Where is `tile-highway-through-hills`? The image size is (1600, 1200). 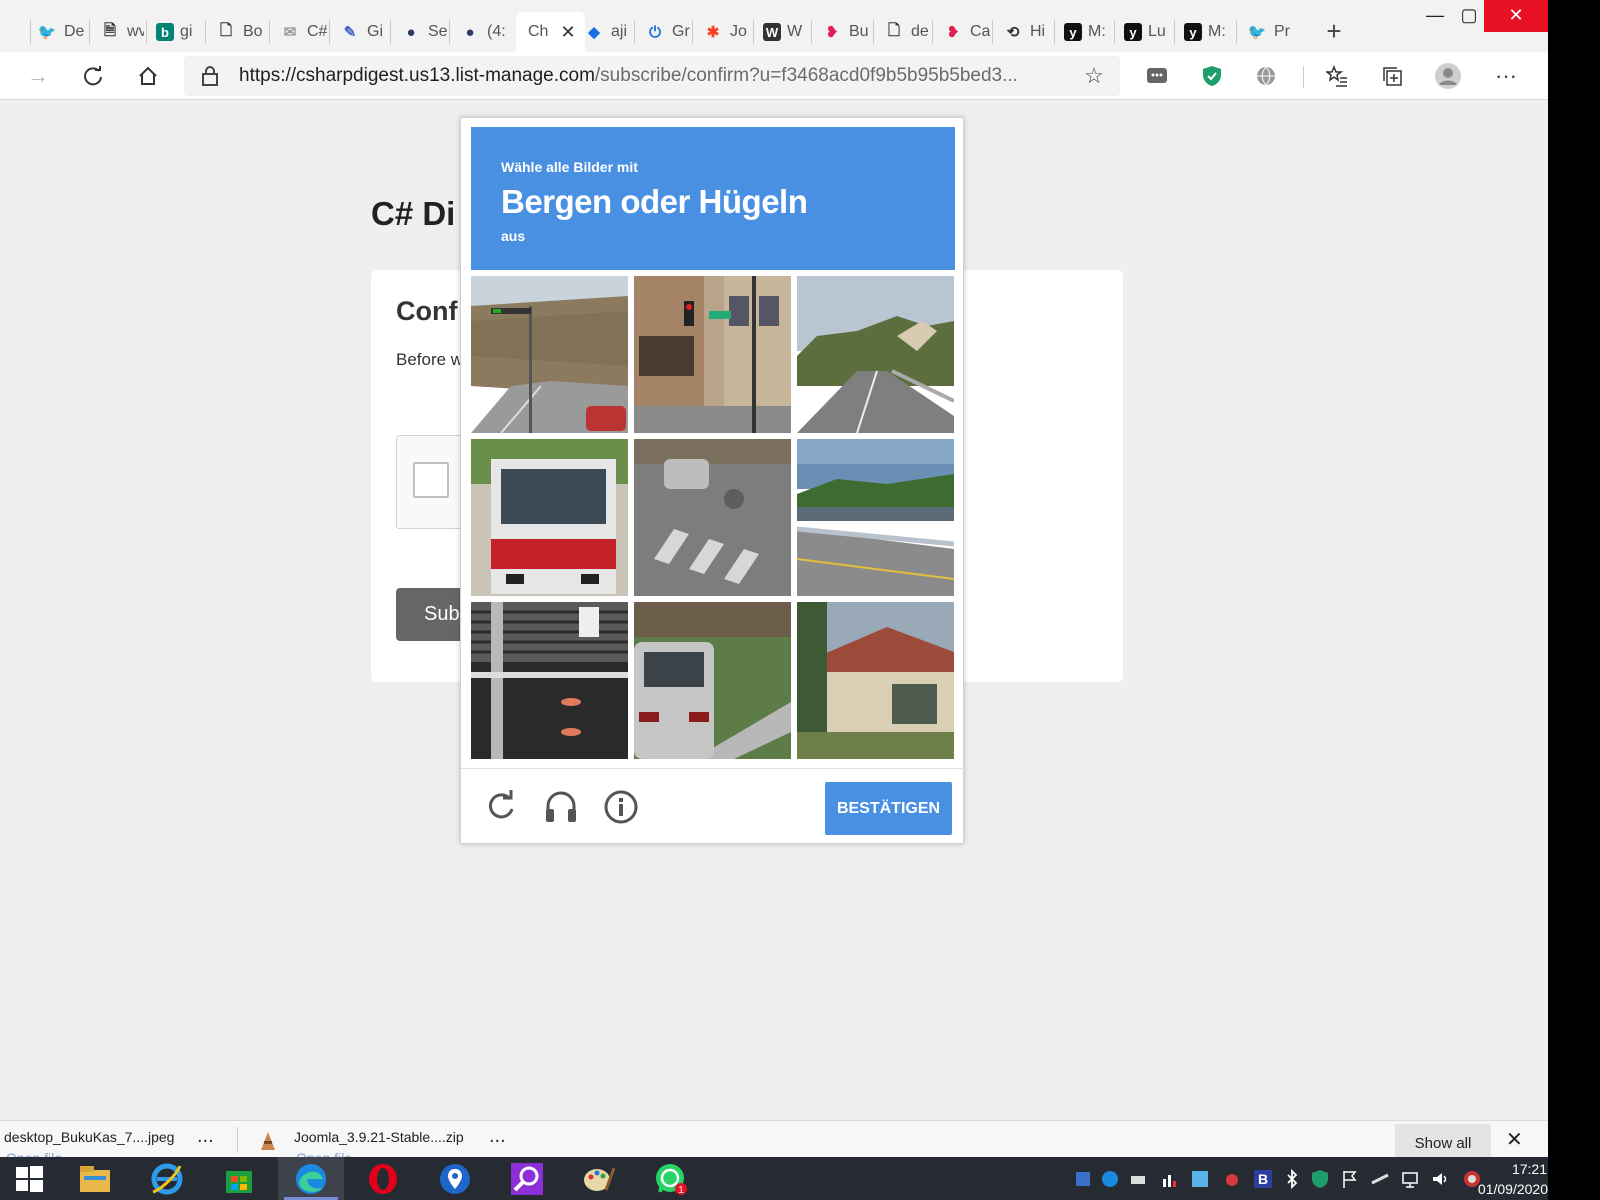 tile-highway-through-hills is located at coordinates (875, 354).